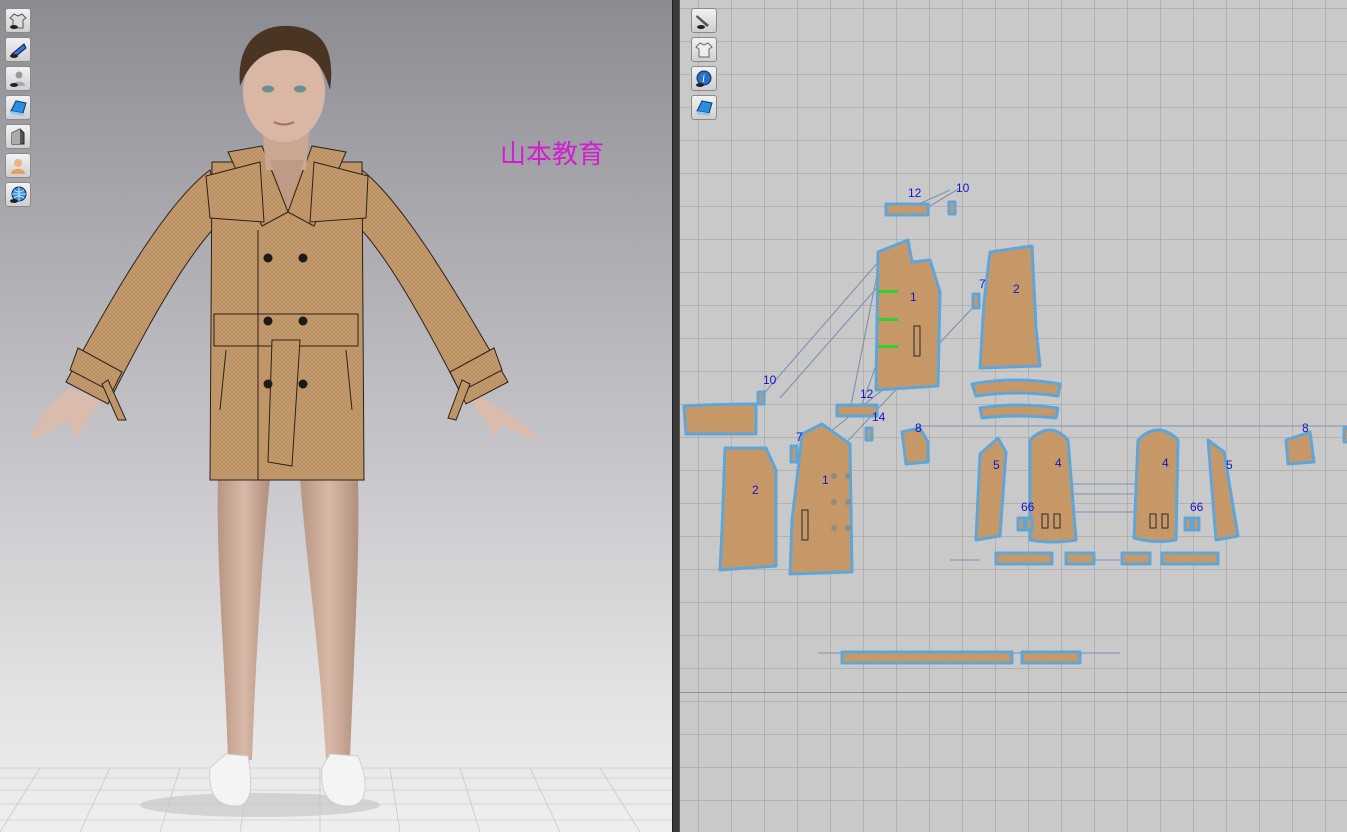  Describe the element at coordinates (770, 380) in the screenshot. I see `label-10-left: 10` at that location.